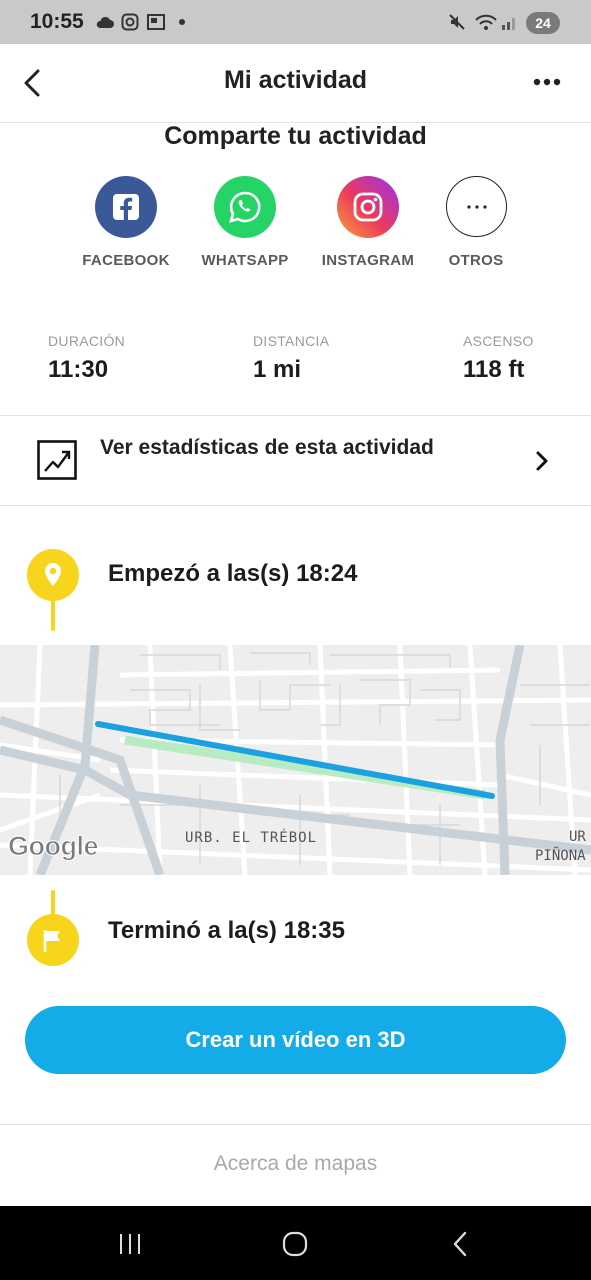  Describe the element at coordinates (494, 369) in the screenshot. I see `ascent-value: 118 ft` at that location.